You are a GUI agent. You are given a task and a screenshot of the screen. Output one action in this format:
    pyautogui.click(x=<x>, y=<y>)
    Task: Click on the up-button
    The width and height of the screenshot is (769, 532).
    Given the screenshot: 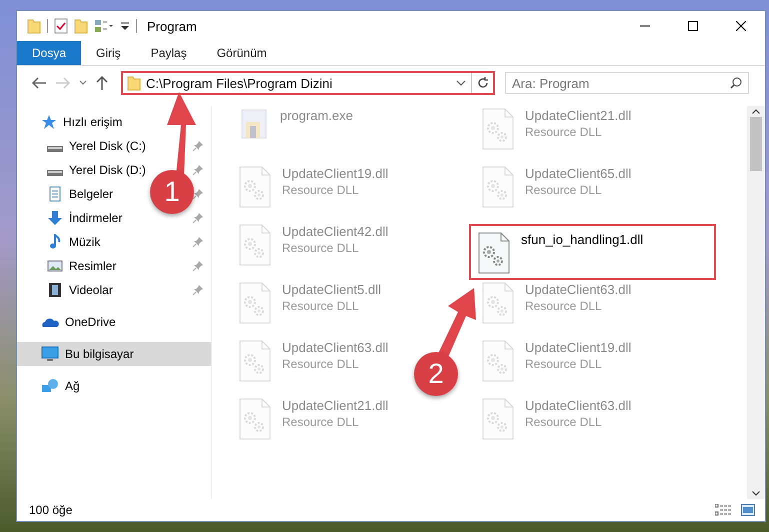 What is the action you would take?
    pyautogui.click(x=102, y=83)
    